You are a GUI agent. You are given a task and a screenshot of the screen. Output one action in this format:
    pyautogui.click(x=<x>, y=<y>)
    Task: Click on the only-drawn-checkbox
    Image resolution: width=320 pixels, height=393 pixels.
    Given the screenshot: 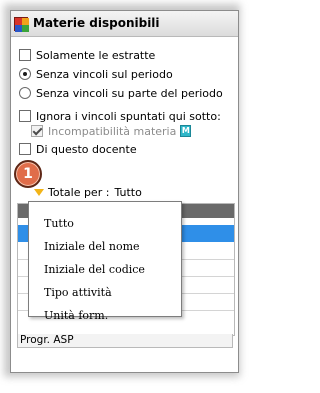 What is the action you would take?
    pyautogui.click(x=25, y=55)
    